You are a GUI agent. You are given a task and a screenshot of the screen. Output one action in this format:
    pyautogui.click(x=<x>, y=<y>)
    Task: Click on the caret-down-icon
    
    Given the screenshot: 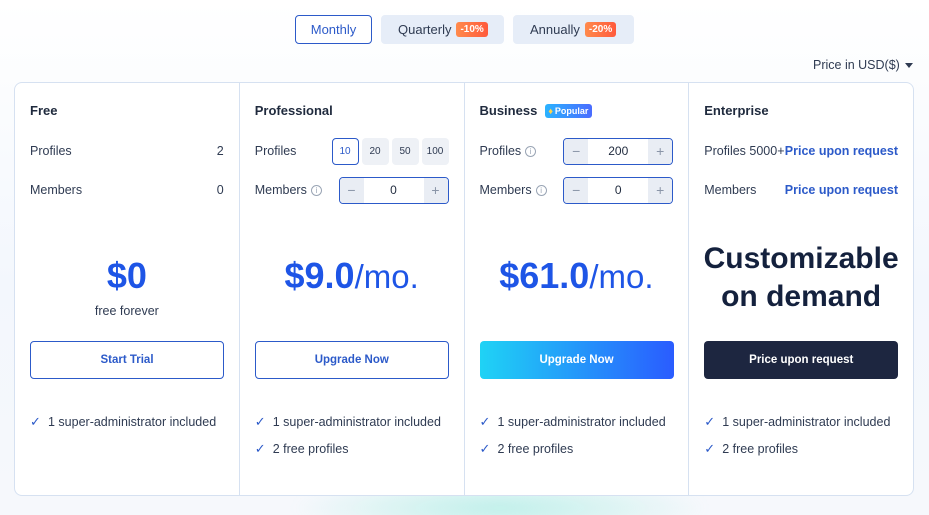 What is the action you would take?
    pyautogui.click(x=908, y=65)
    